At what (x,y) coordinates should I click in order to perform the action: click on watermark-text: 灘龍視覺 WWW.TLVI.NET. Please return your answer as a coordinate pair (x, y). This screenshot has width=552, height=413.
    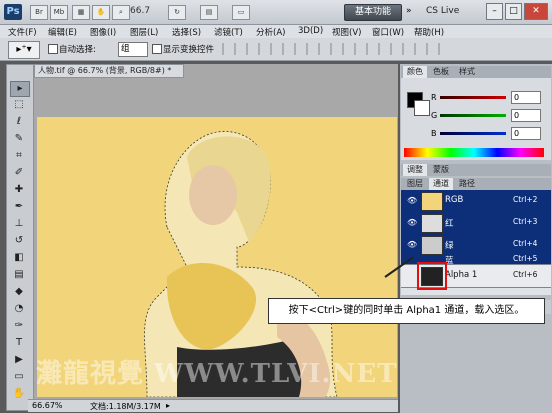
    Looking at the image, I should click on (217, 374).